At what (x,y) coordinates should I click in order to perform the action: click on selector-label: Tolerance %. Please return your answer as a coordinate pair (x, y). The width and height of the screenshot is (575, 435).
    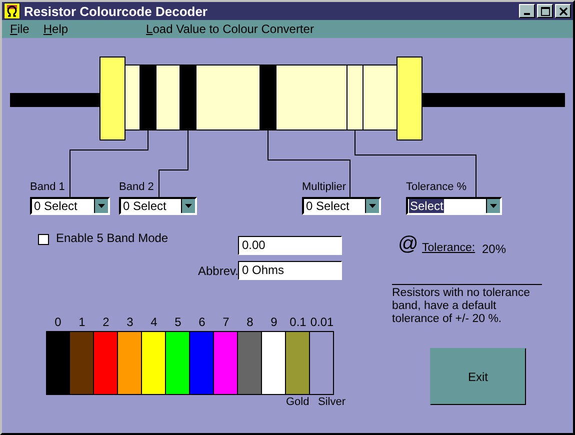
    Looking at the image, I should click on (436, 187).